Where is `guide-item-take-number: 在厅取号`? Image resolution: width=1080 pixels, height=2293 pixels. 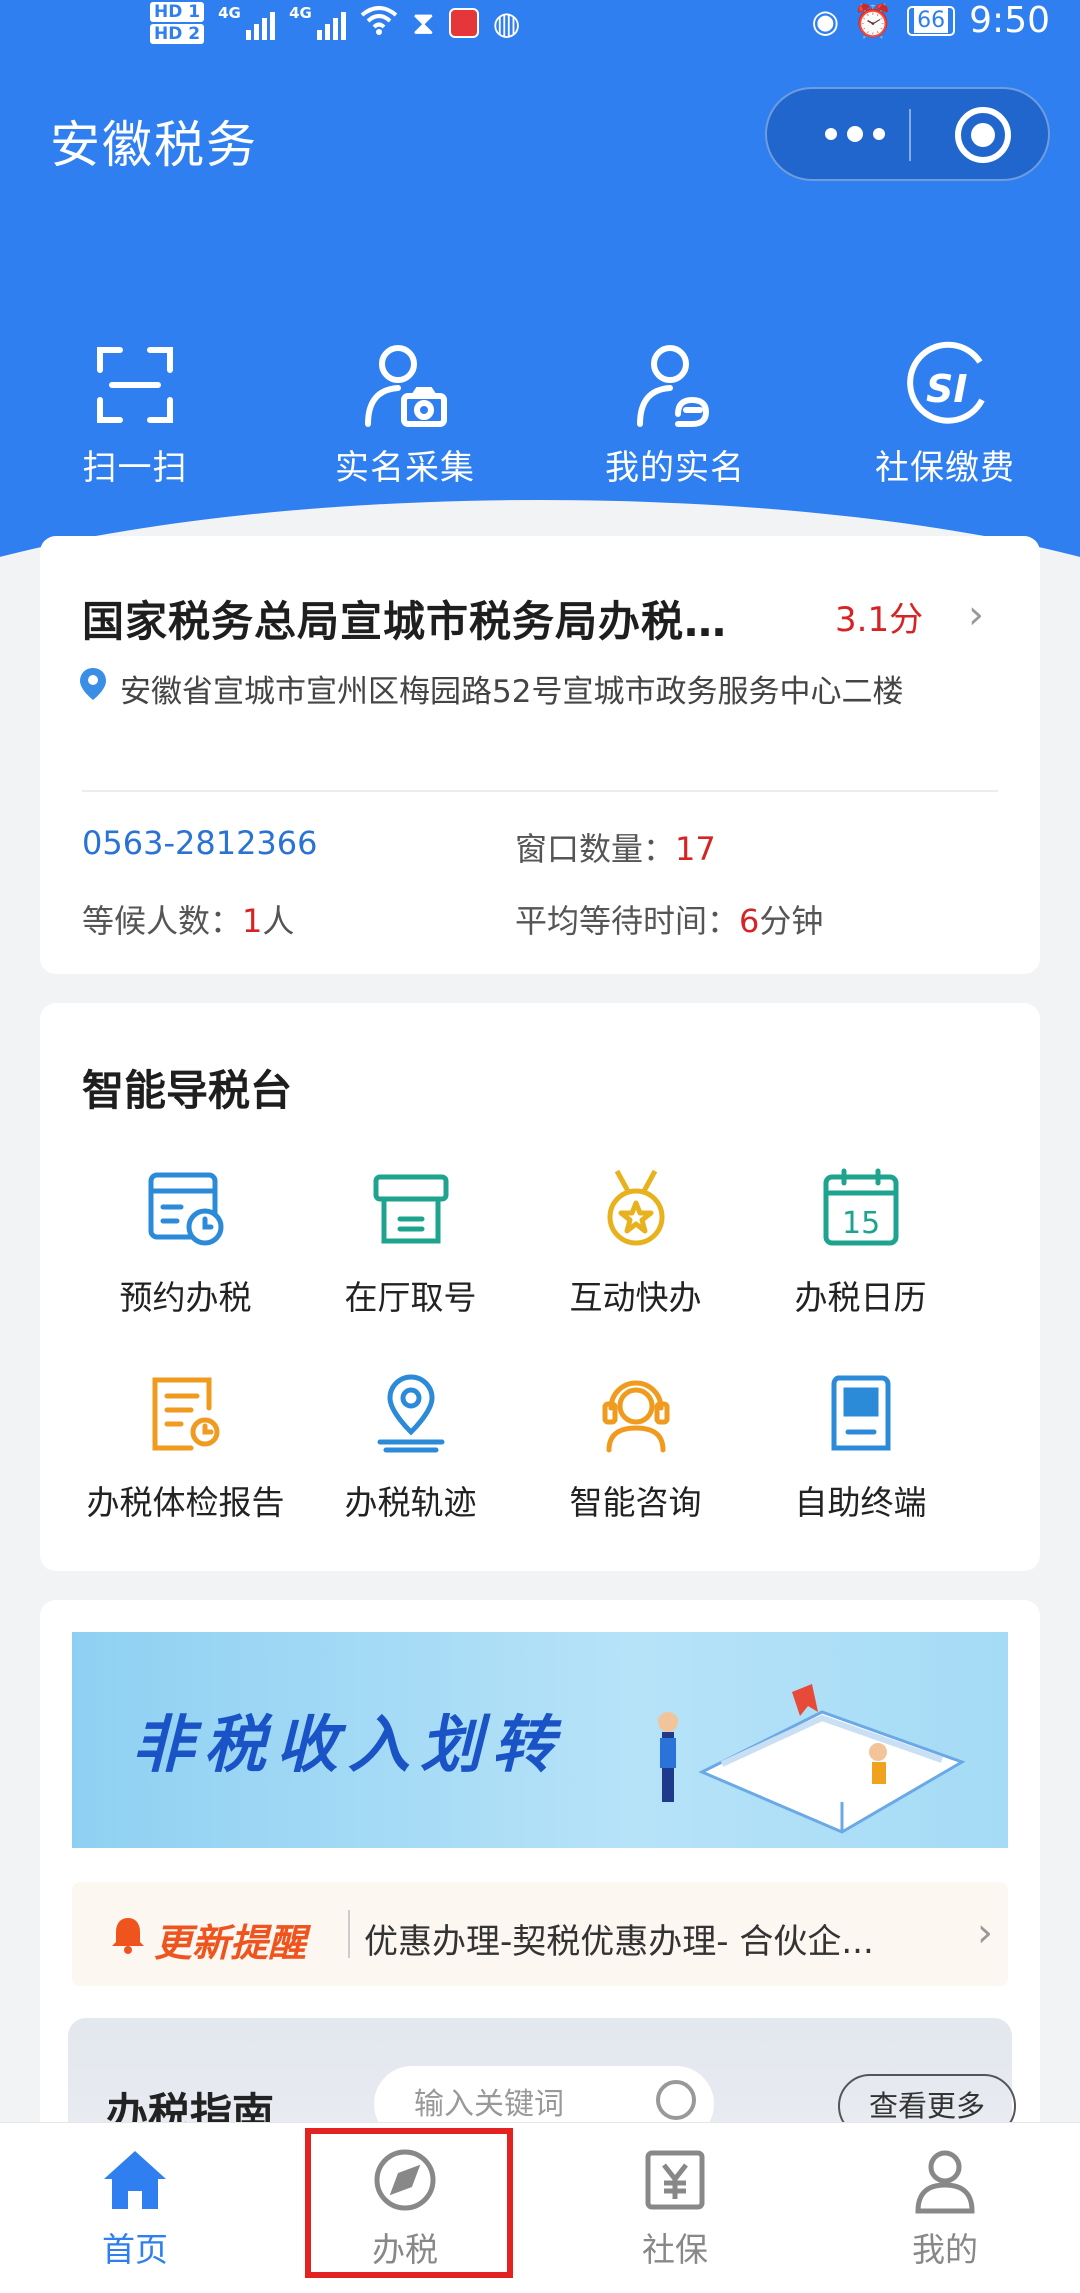 guide-item-take-number: 在厅取号 is located at coordinates (410, 1241).